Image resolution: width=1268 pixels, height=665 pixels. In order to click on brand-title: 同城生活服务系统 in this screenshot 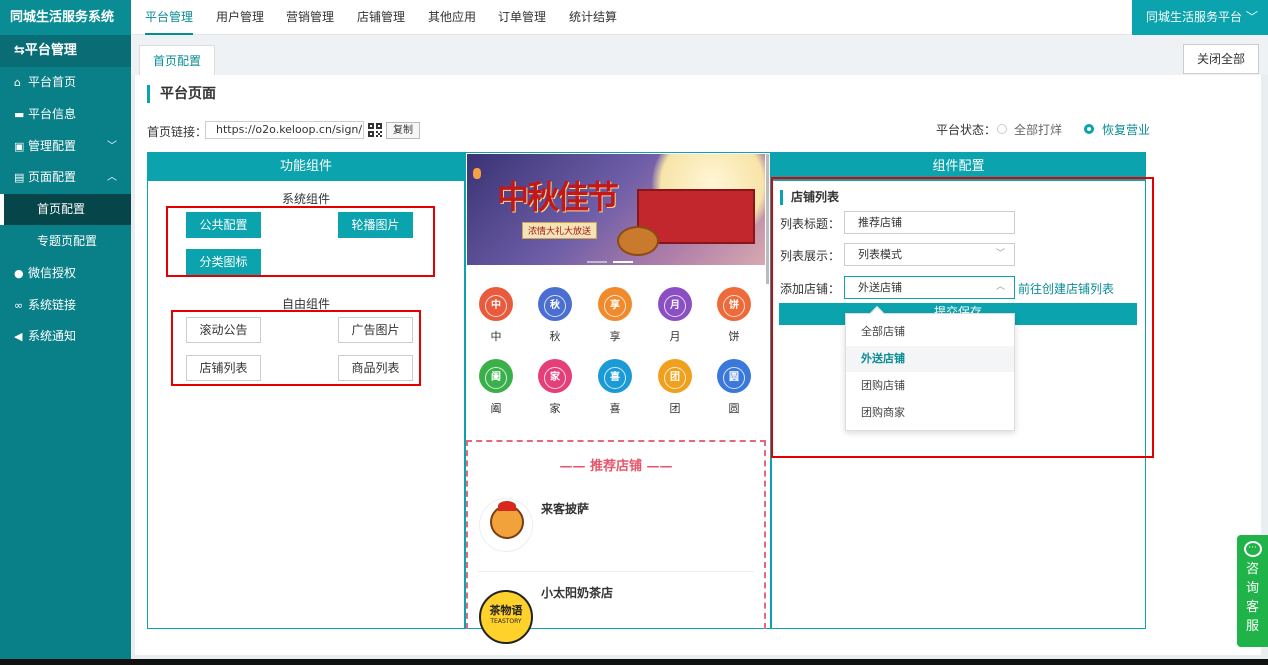, I will do `click(65, 17)`.